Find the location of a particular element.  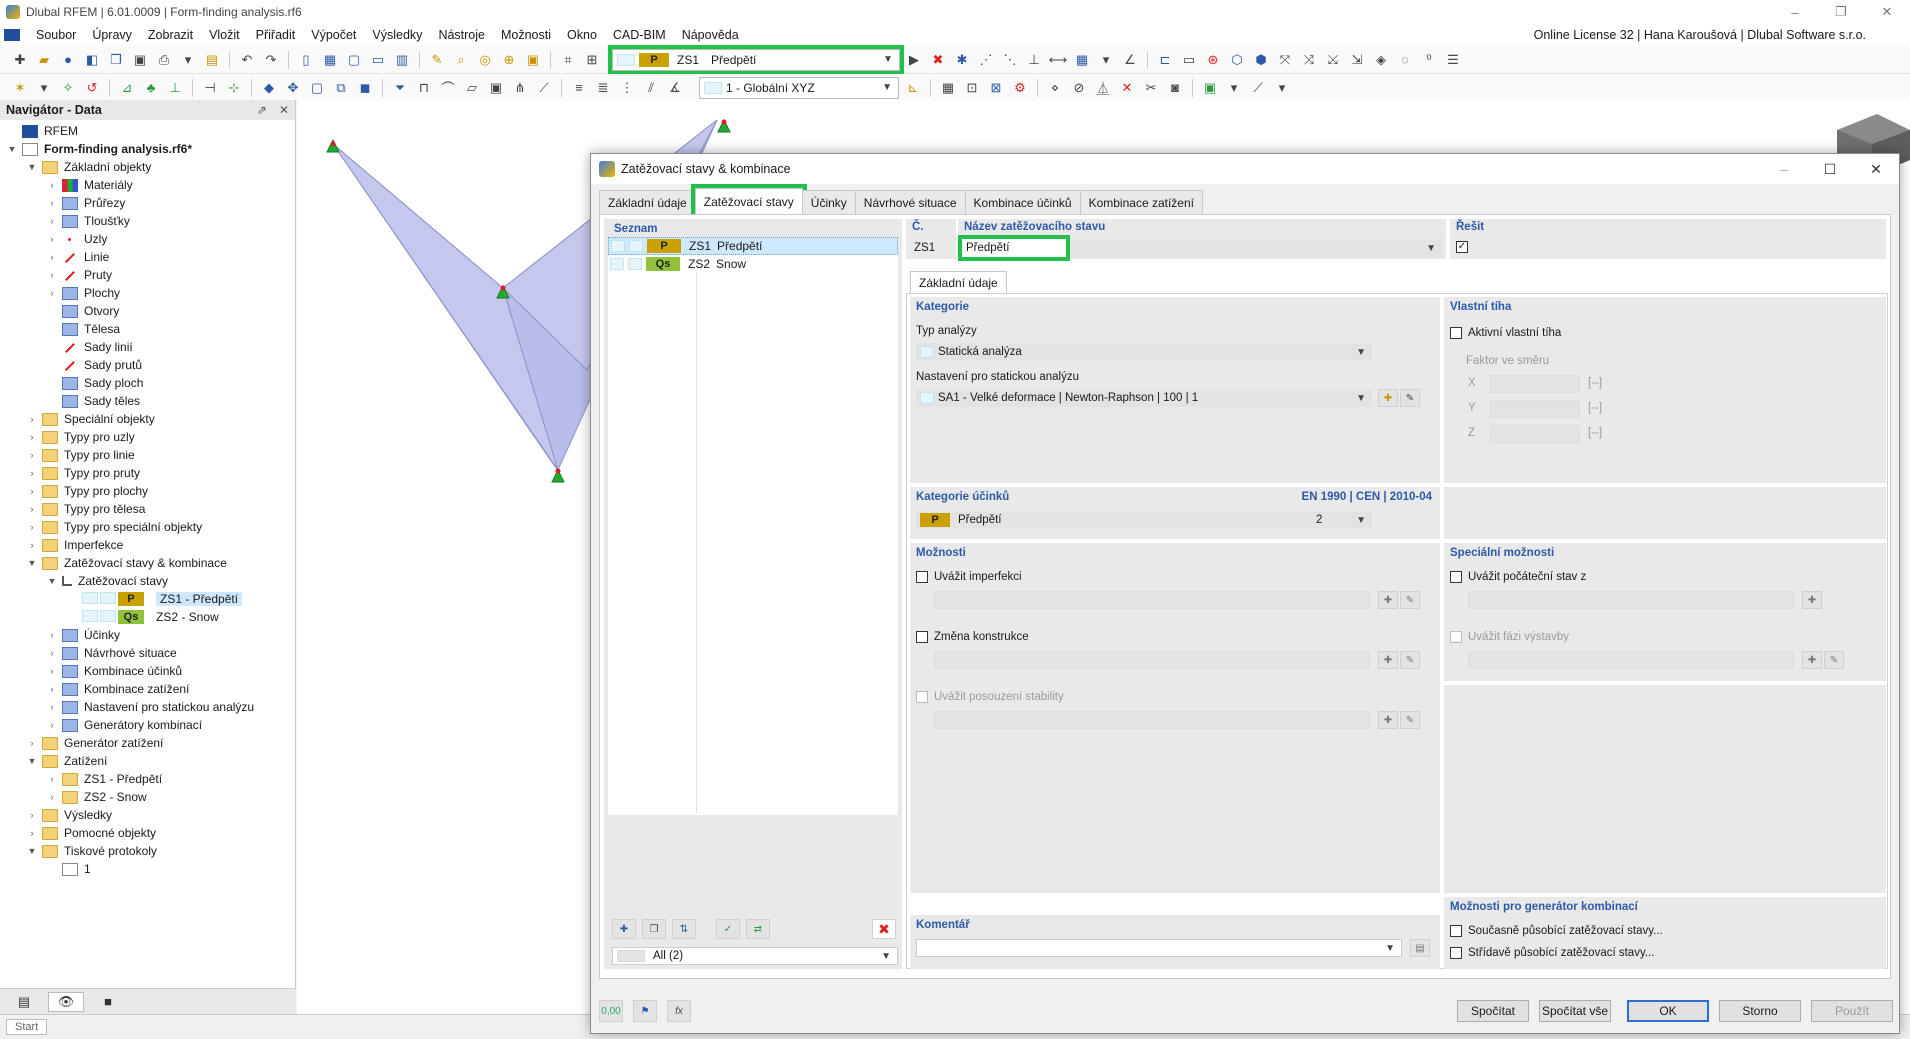

menu-napoveda: Nápověda is located at coordinates (710, 35).